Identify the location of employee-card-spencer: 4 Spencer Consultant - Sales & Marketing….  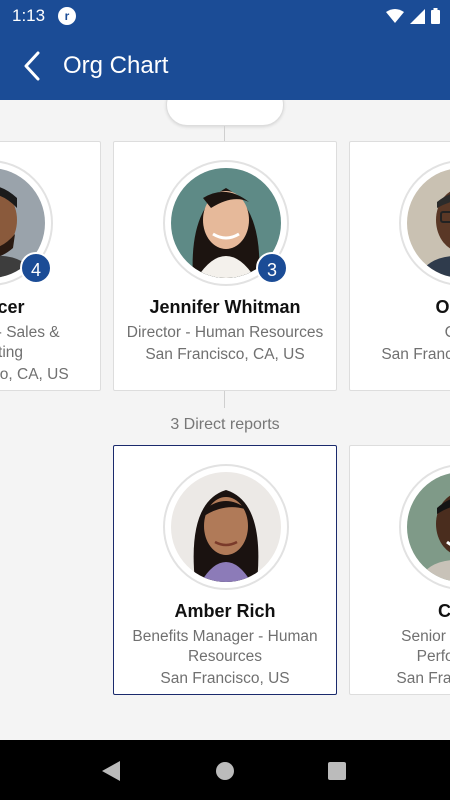
(50, 266).